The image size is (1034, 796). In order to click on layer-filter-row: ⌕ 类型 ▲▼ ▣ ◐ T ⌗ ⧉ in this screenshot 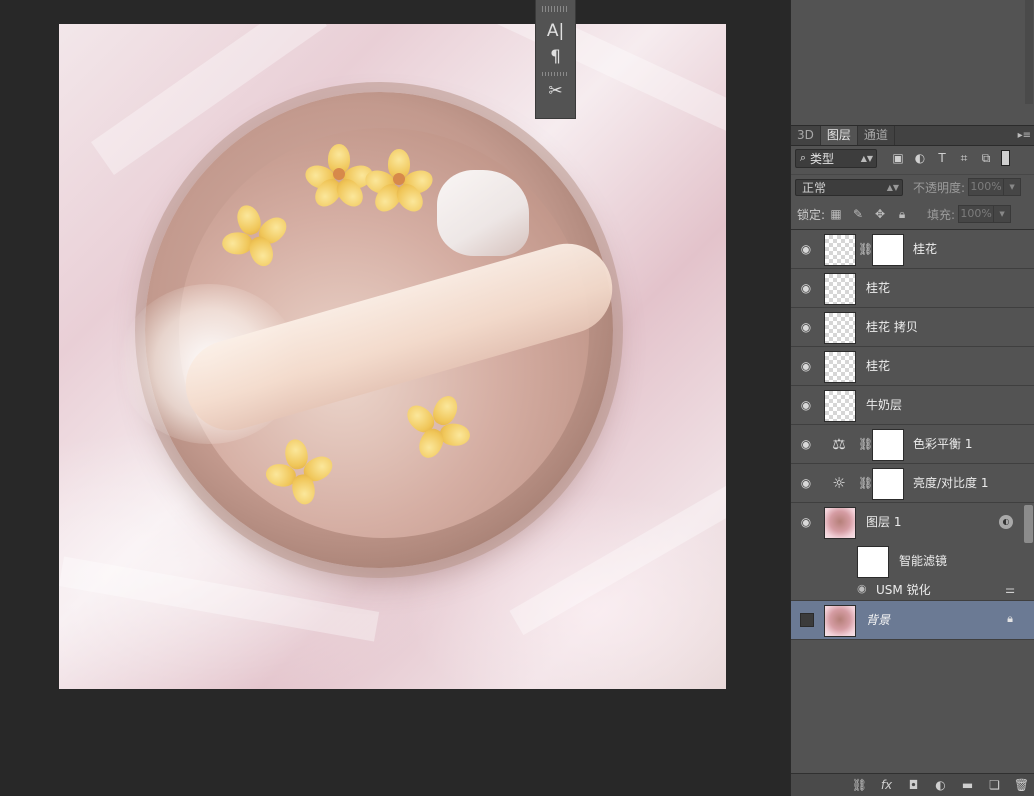, I will do `click(912, 158)`.